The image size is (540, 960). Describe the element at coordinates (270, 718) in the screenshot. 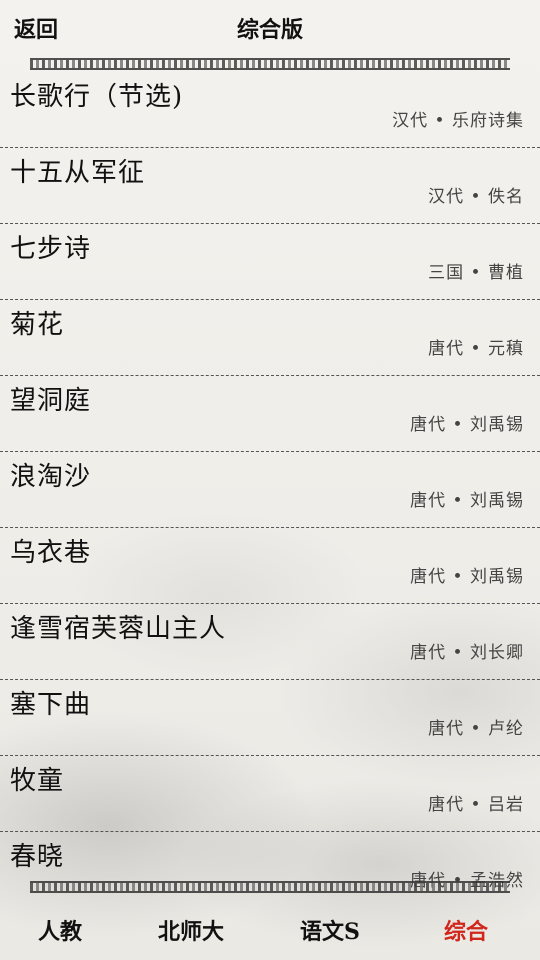

I see `poem-item: 塞下曲 唐代 • 卢纶` at that location.